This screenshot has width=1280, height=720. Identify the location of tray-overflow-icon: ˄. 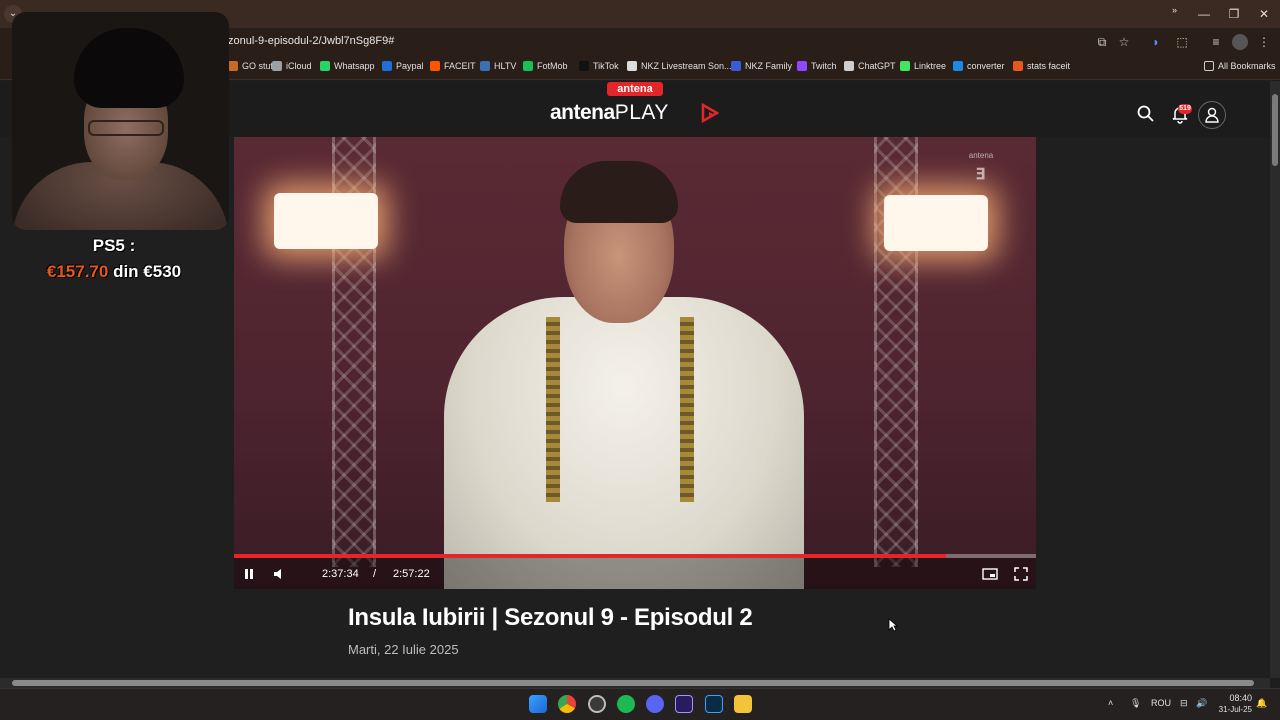
(1110, 703).